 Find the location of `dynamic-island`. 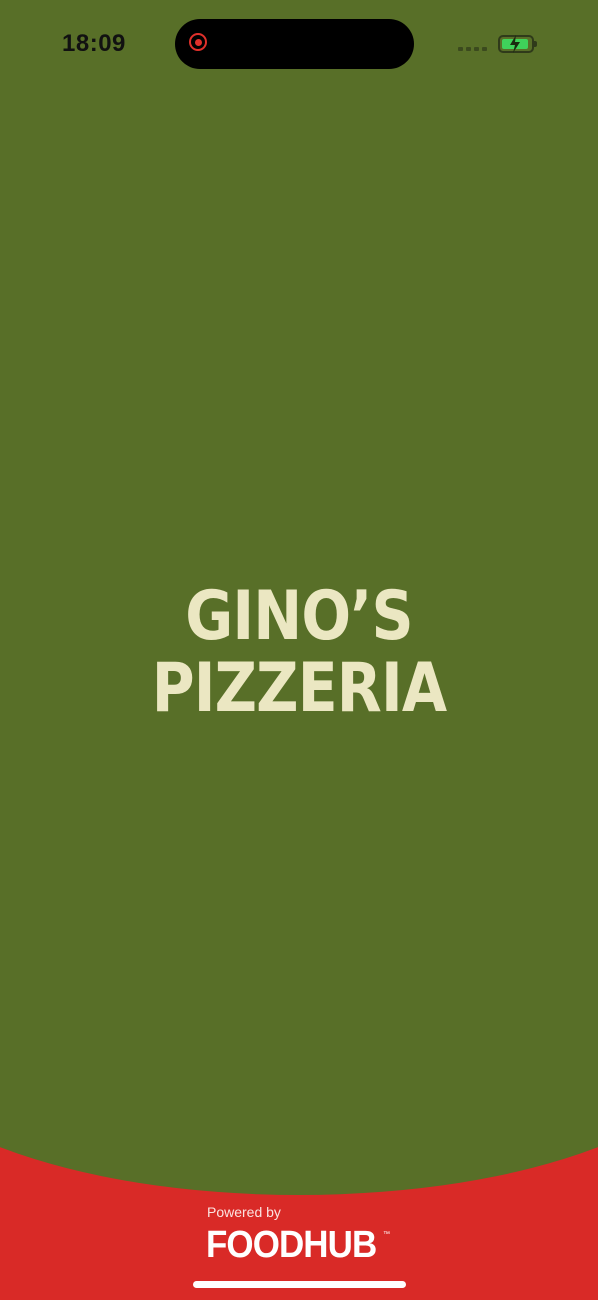

dynamic-island is located at coordinates (294, 44).